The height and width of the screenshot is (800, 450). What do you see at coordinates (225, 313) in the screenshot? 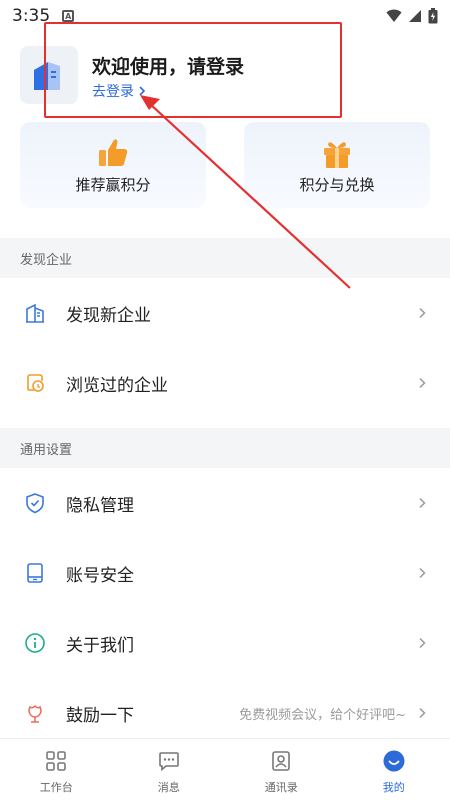
I see `menu-item-discover-new: 发现新企业` at bounding box center [225, 313].